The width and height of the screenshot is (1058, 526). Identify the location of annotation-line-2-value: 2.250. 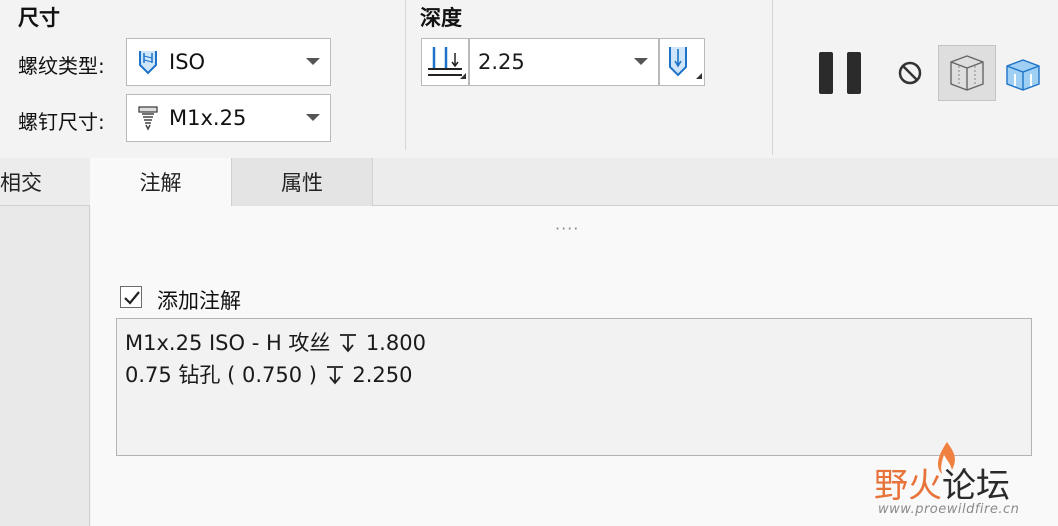
(382, 375).